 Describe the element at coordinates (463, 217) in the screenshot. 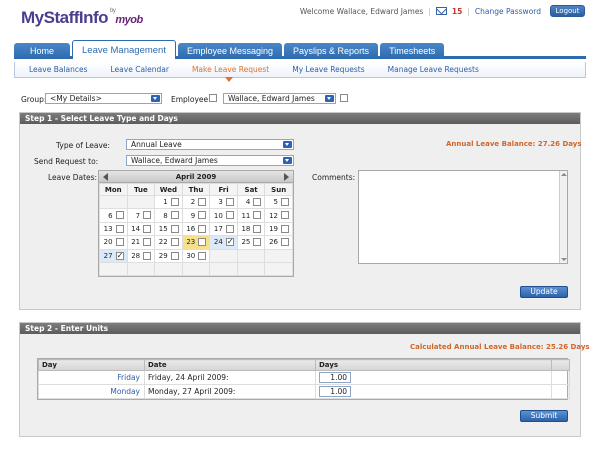

I see `comments-textarea` at that location.